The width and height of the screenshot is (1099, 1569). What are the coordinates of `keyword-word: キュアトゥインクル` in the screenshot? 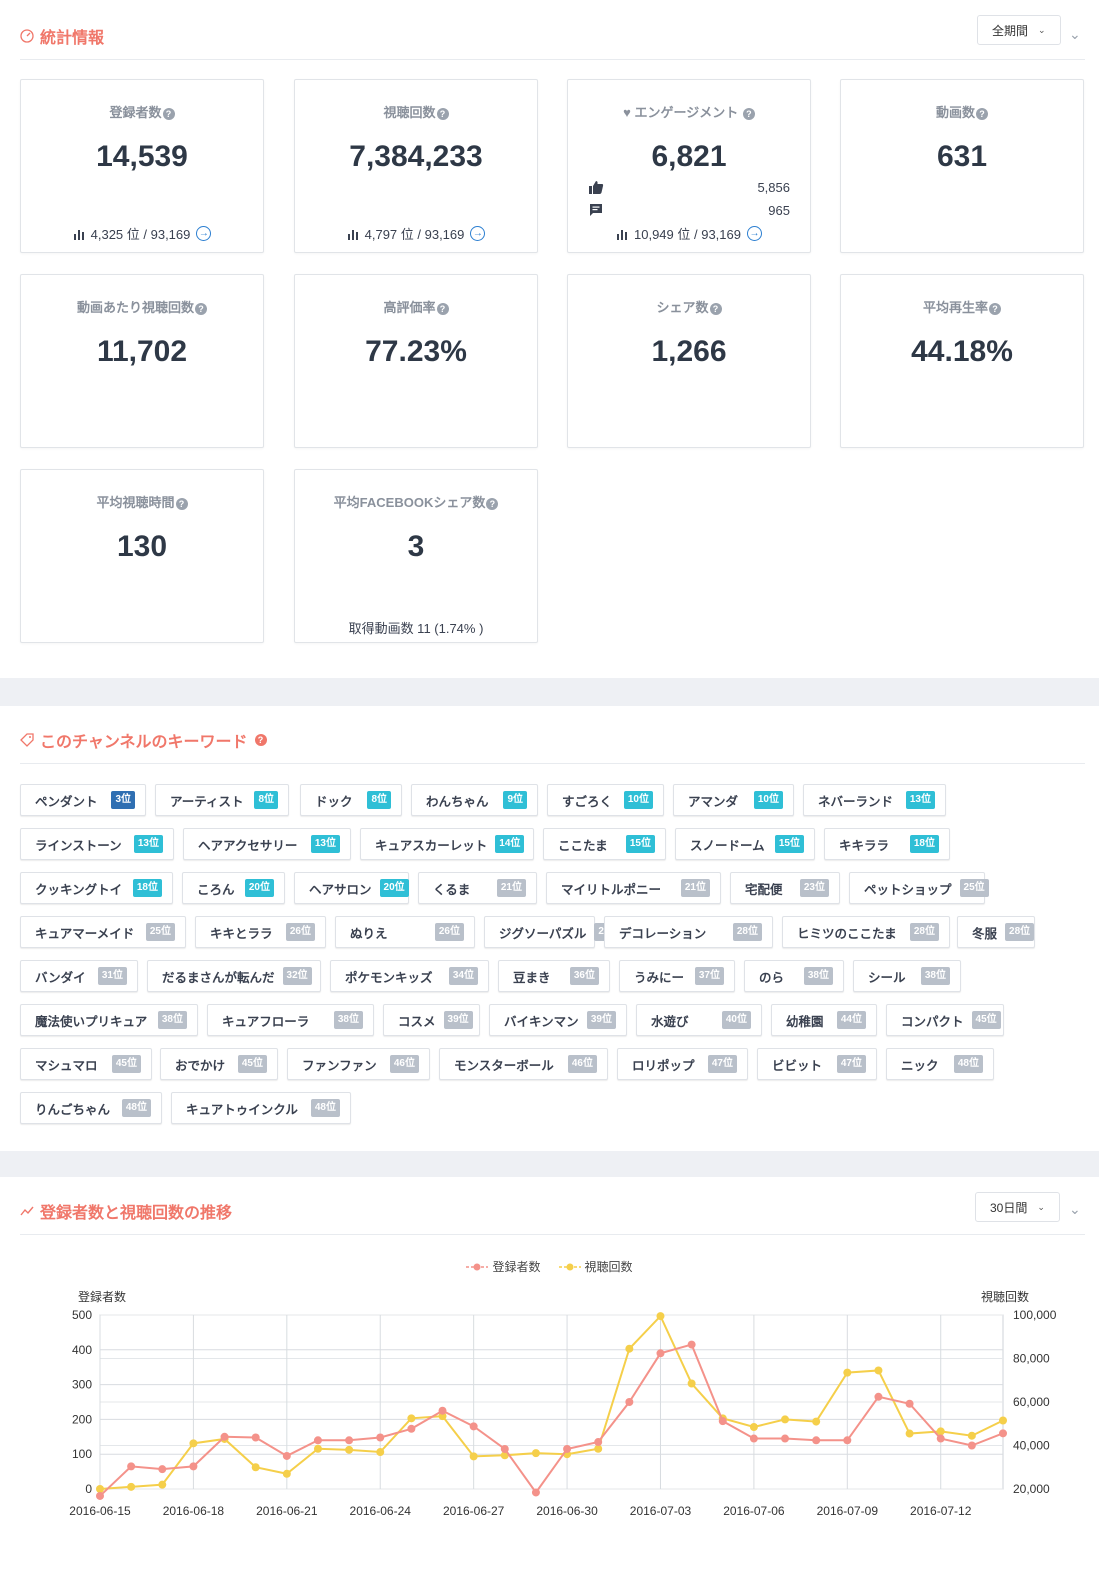 It's located at (242, 1109).